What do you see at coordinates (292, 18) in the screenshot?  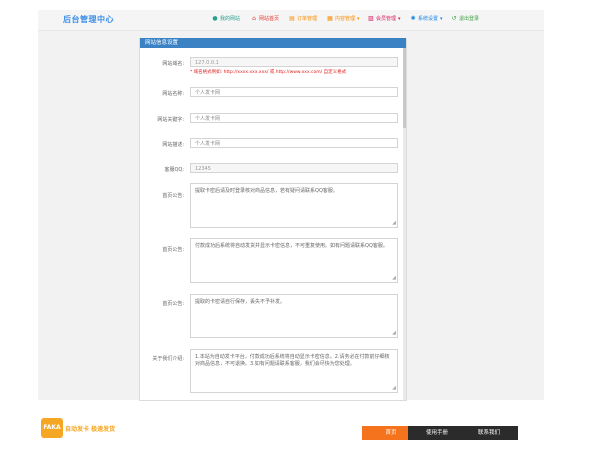 I see `list-icon: ▤` at bounding box center [292, 18].